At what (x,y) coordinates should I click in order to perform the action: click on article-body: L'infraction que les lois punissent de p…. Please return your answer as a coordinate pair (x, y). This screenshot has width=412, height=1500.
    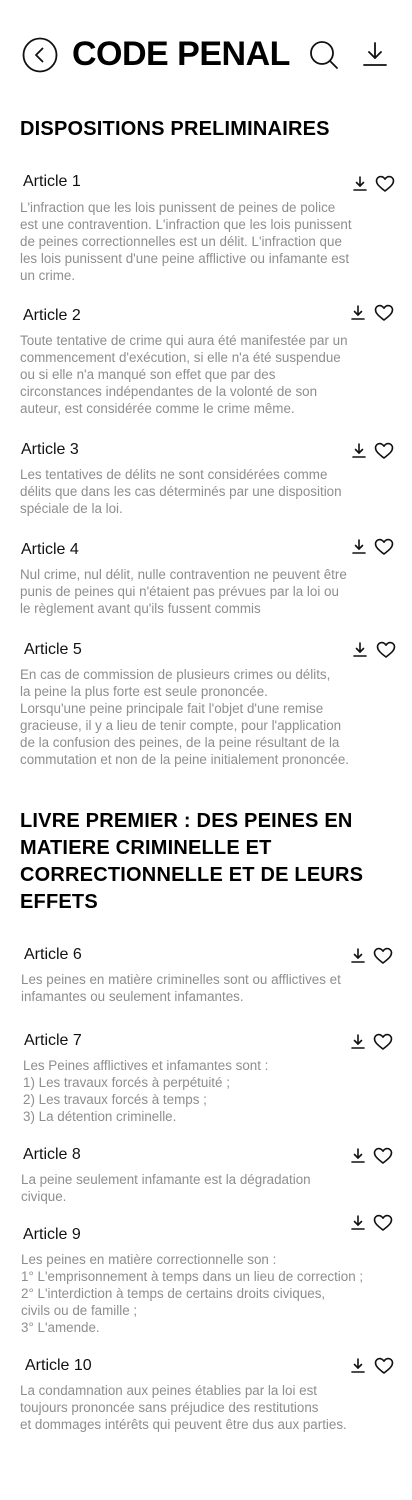
    Looking at the image, I should click on (186, 241).